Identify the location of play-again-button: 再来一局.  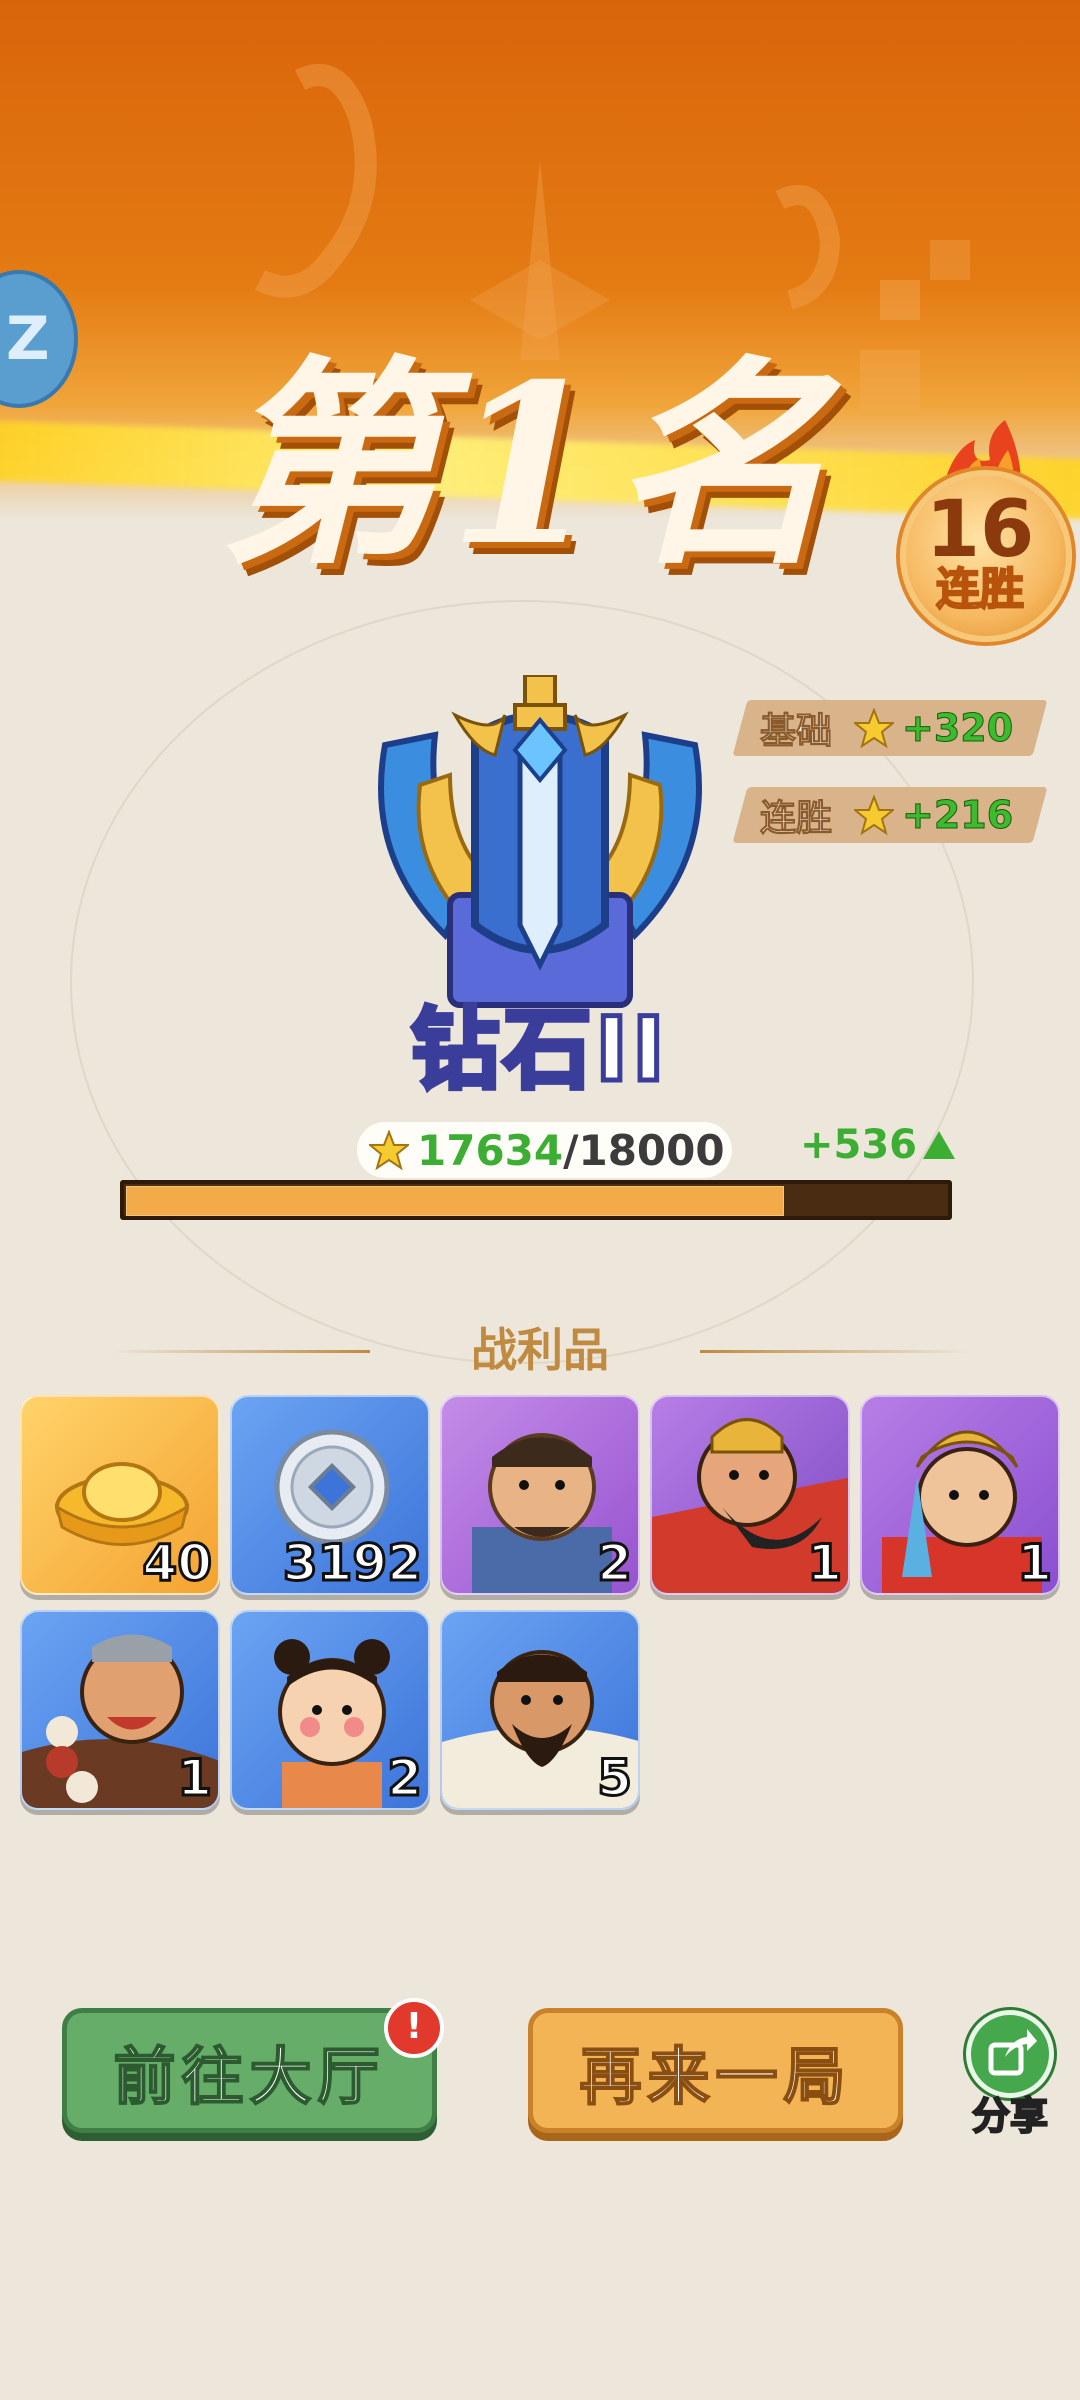
(715, 2070).